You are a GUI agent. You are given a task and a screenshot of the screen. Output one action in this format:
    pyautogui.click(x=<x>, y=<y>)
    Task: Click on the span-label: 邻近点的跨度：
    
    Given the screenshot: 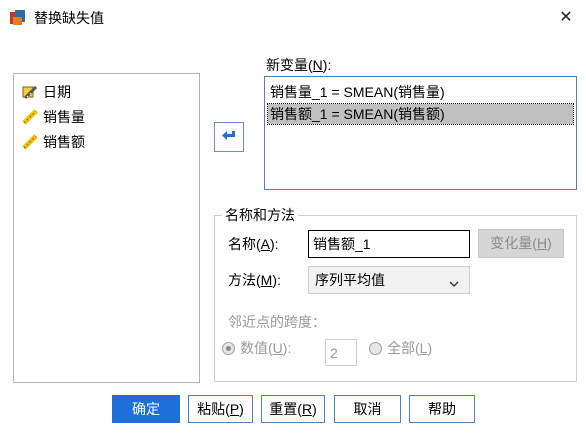 What is the action you would take?
    pyautogui.click(x=277, y=322)
    